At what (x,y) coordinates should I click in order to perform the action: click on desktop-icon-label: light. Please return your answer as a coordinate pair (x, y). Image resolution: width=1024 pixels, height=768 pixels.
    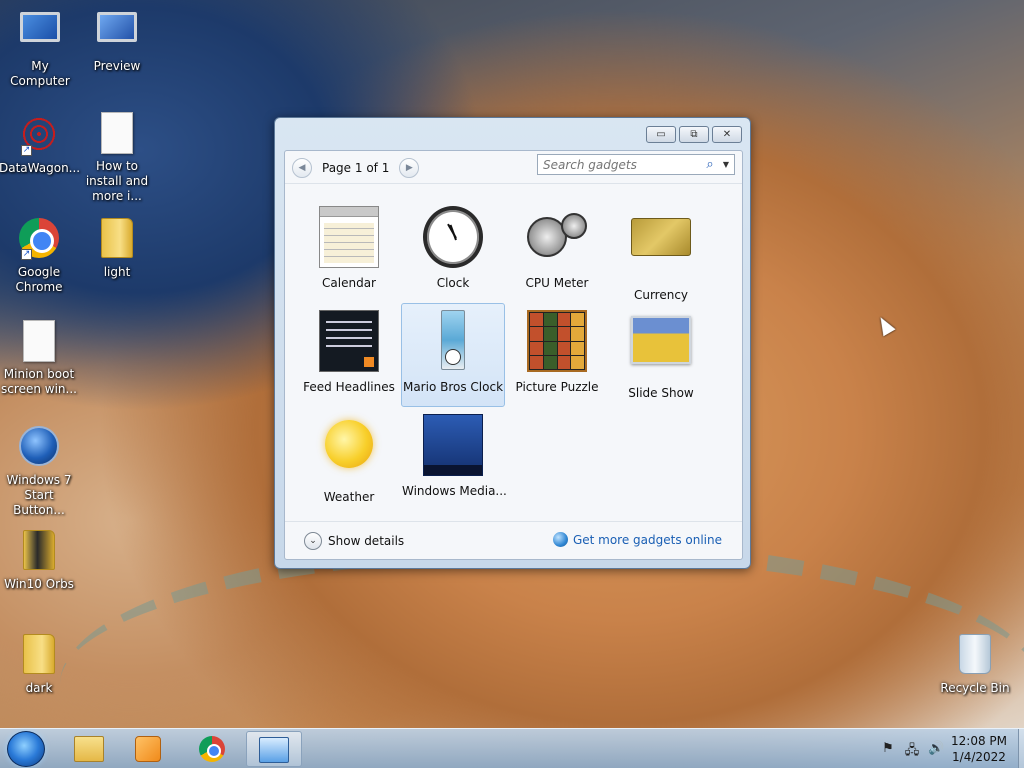
    Looking at the image, I should click on (117, 272).